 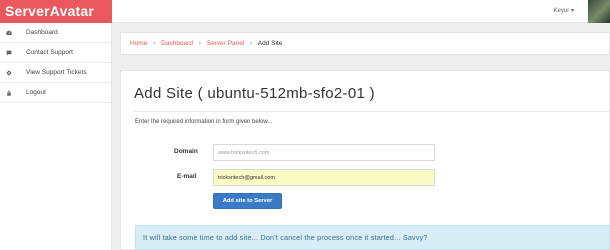 I want to click on dashboard-icon, so click(x=12, y=33).